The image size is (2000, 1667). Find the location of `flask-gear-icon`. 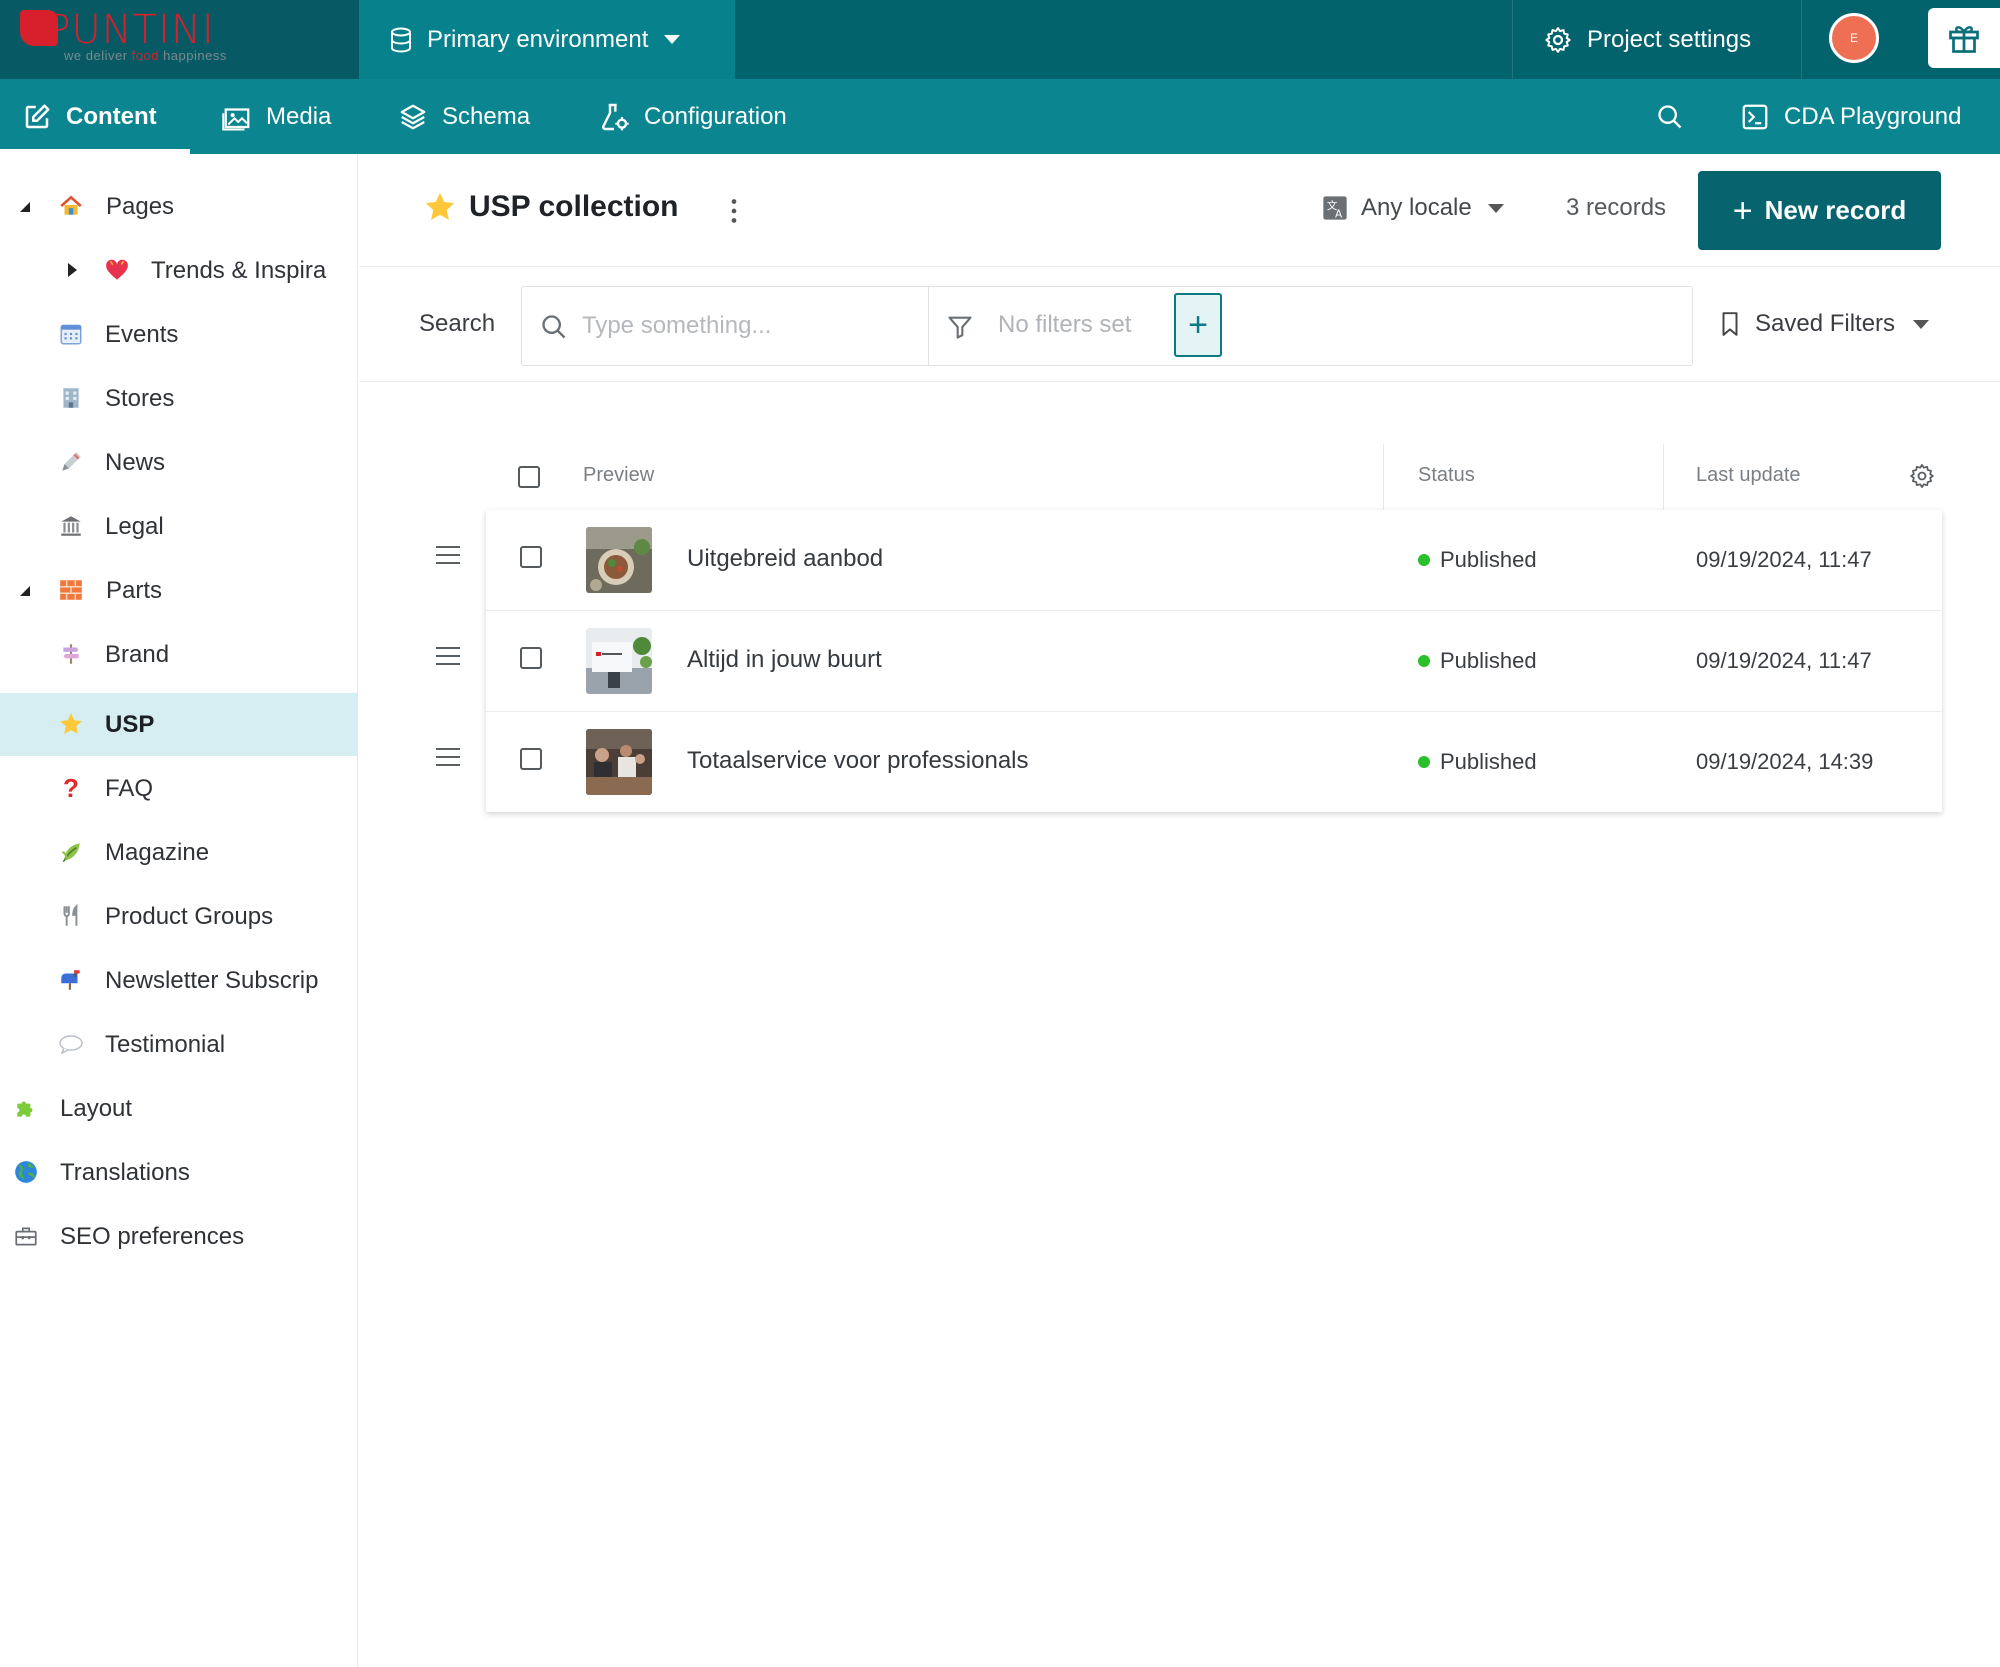

flask-gear-icon is located at coordinates (615, 116).